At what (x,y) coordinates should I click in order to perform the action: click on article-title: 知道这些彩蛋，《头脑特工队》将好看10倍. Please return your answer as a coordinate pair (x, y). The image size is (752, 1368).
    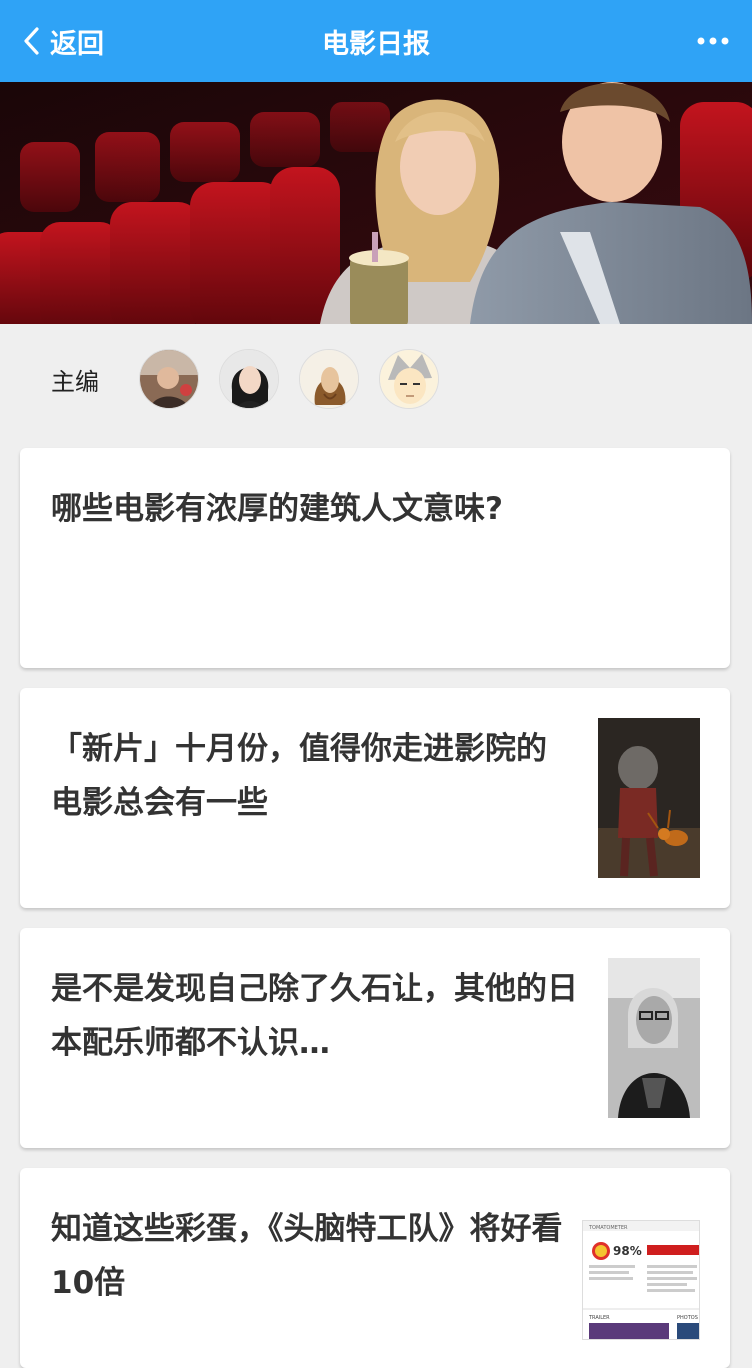
    Looking at the image, I should click on (307, 1256).